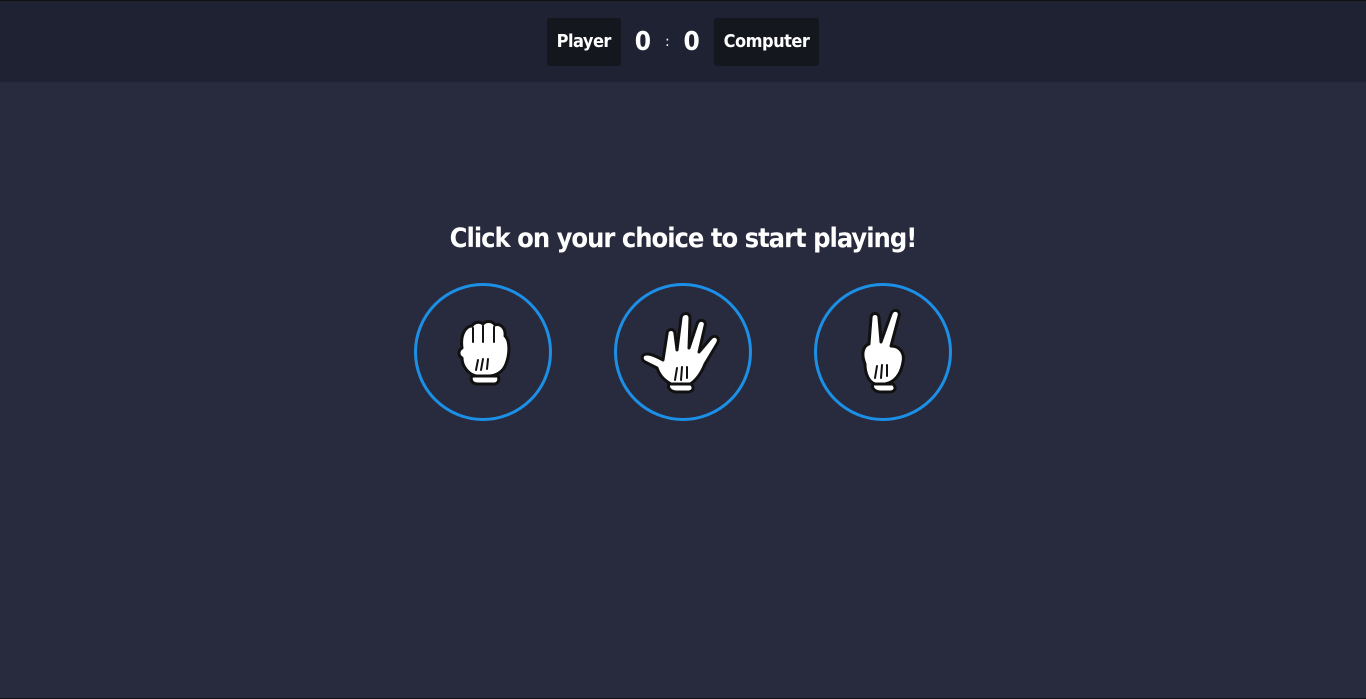 The image size is (1366, 699). I want to click on scissors-hand-icon, so click(883, 351).